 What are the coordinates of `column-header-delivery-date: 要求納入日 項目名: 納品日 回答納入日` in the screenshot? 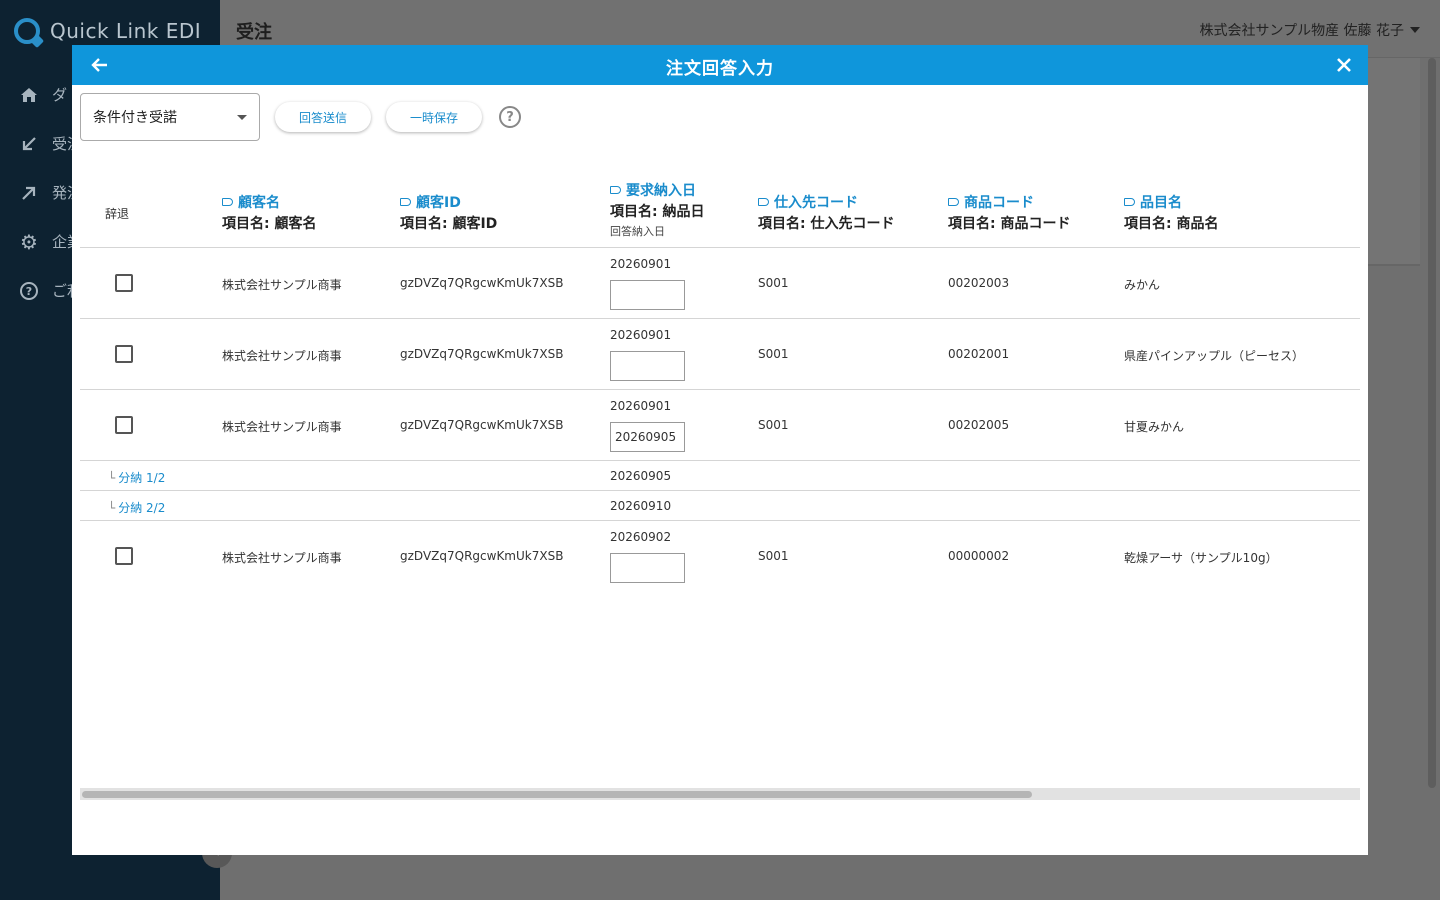 It's located at (657, 209).